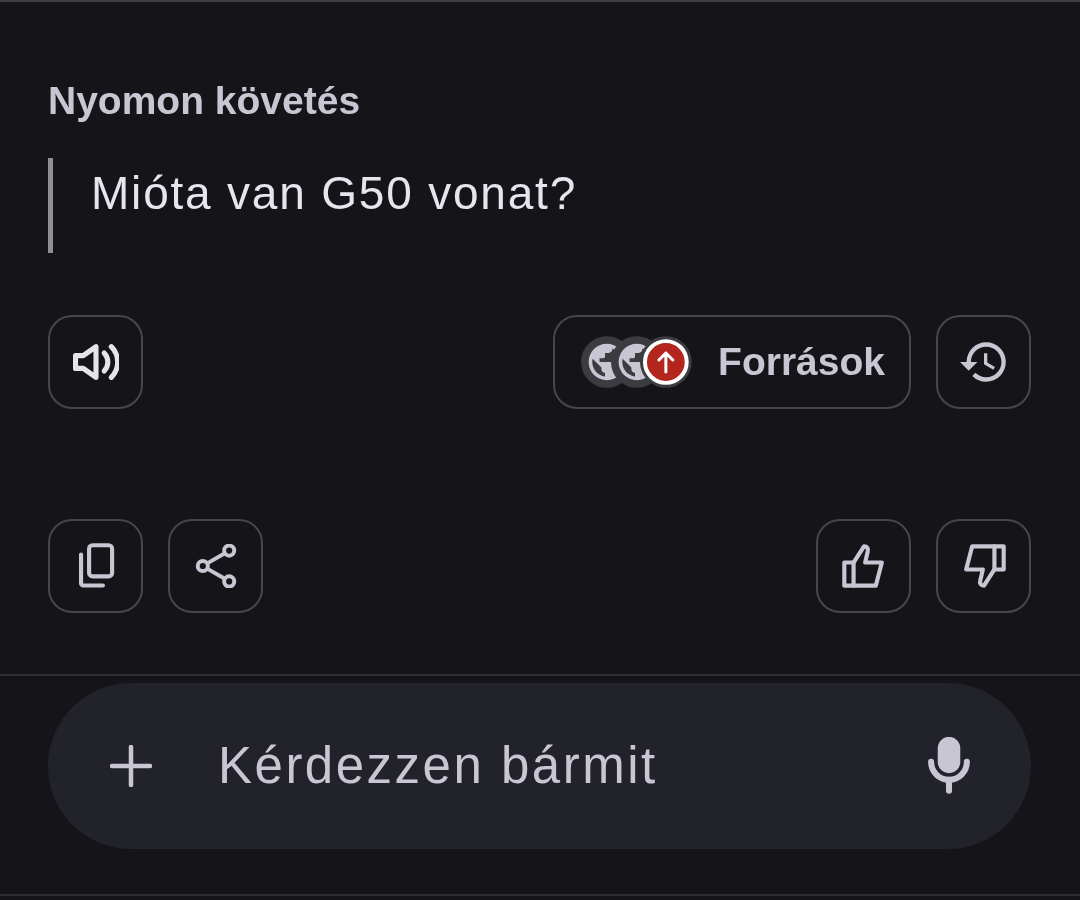  Describe the element at coordinates (949, 766) in the screenshot. I see `microphone-icon` at that location.